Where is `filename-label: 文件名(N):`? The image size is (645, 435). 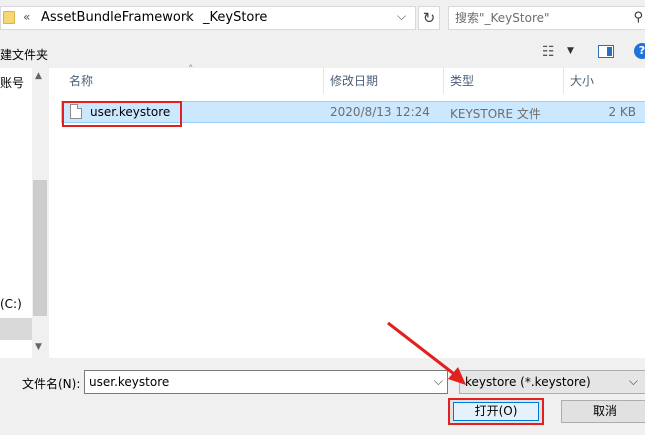 filename-label: 文件名(N): is located at coordinates (51, 384).